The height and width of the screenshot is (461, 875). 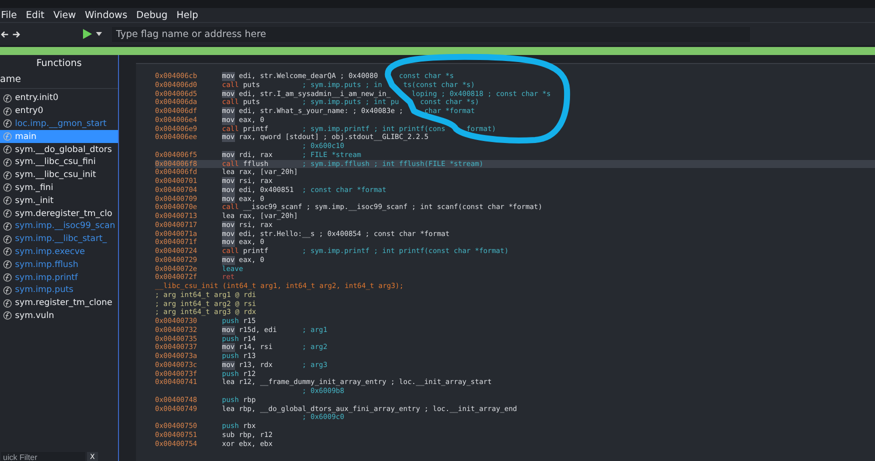 What do you see at coordinates (59, 124) in the screenshot?
I see `function-item: loc.imp.__gmon_start` at bounding box center [59, 124].